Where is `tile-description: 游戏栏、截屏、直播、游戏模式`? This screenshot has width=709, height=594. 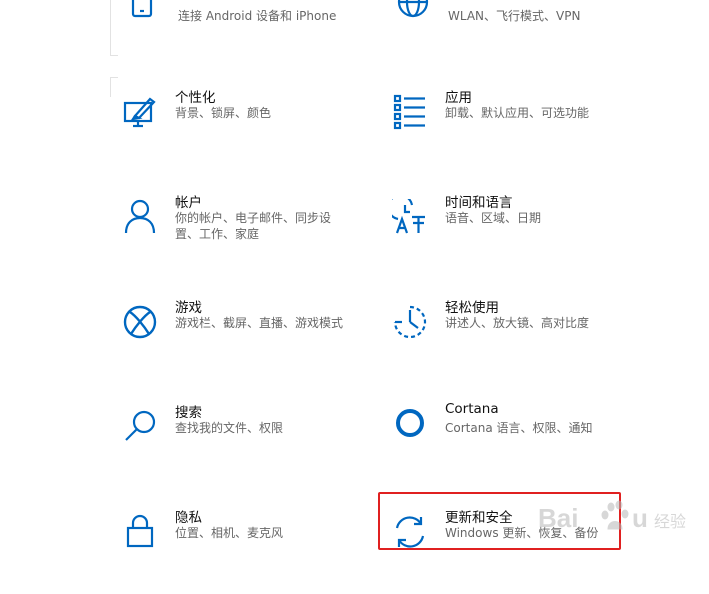
tile-description: 游戏栏、截屏、直播、游戏模式 is located at coordinates (259, 323).